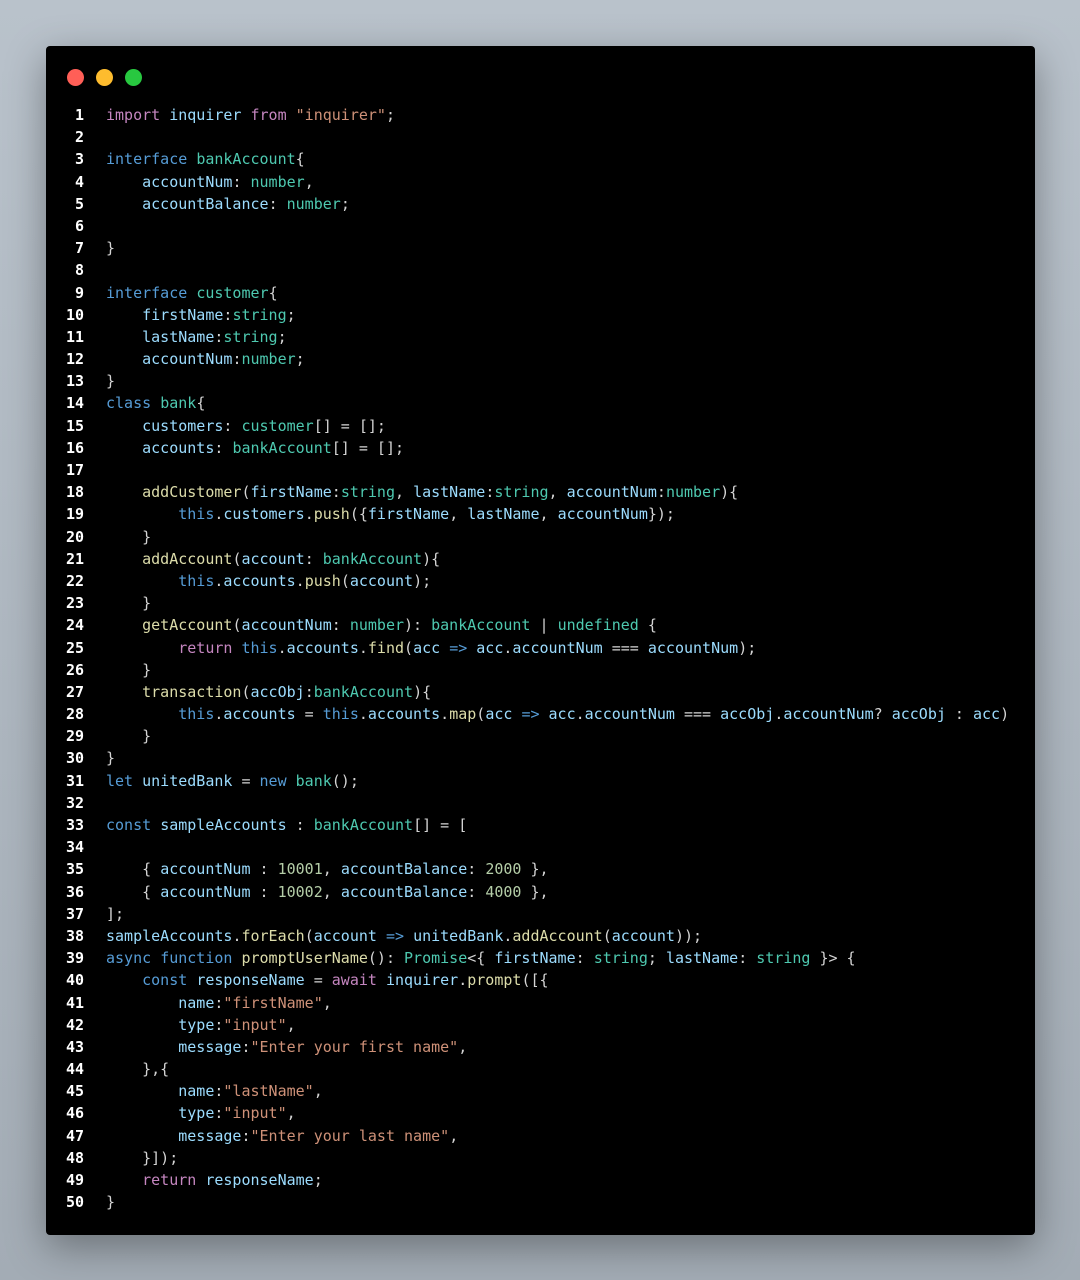 This screenshot has width=1080, height=1280. Describe the element at coordinates (74, 825) in the screenshot. I see `line-number: 33` at that location.